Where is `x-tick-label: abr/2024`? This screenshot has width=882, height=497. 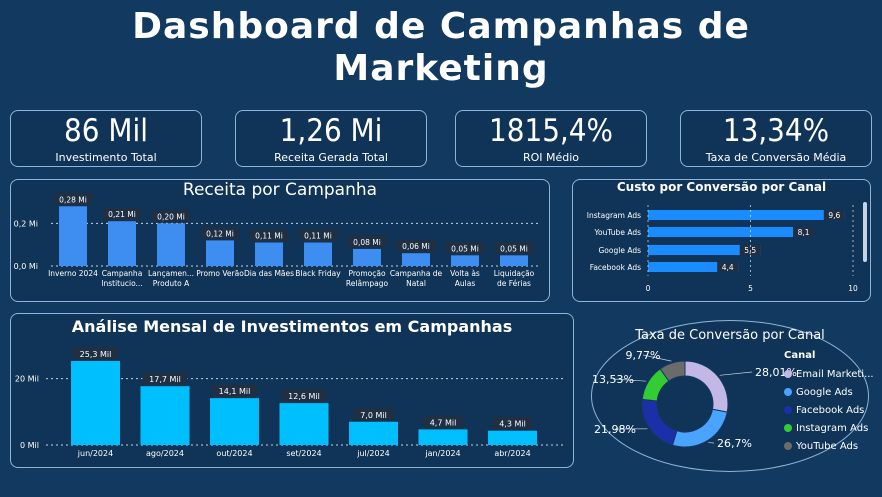
x-tick-label: abr/2024 is located at coordinates (512, 453).